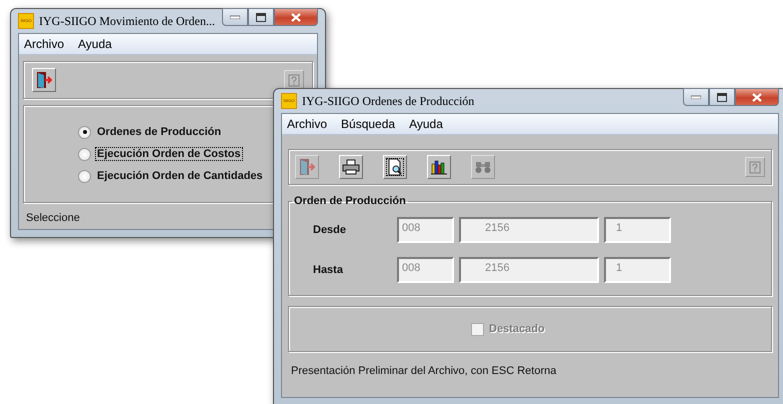  I want to click on group-title: Orden de Producción, so click(350, 201).